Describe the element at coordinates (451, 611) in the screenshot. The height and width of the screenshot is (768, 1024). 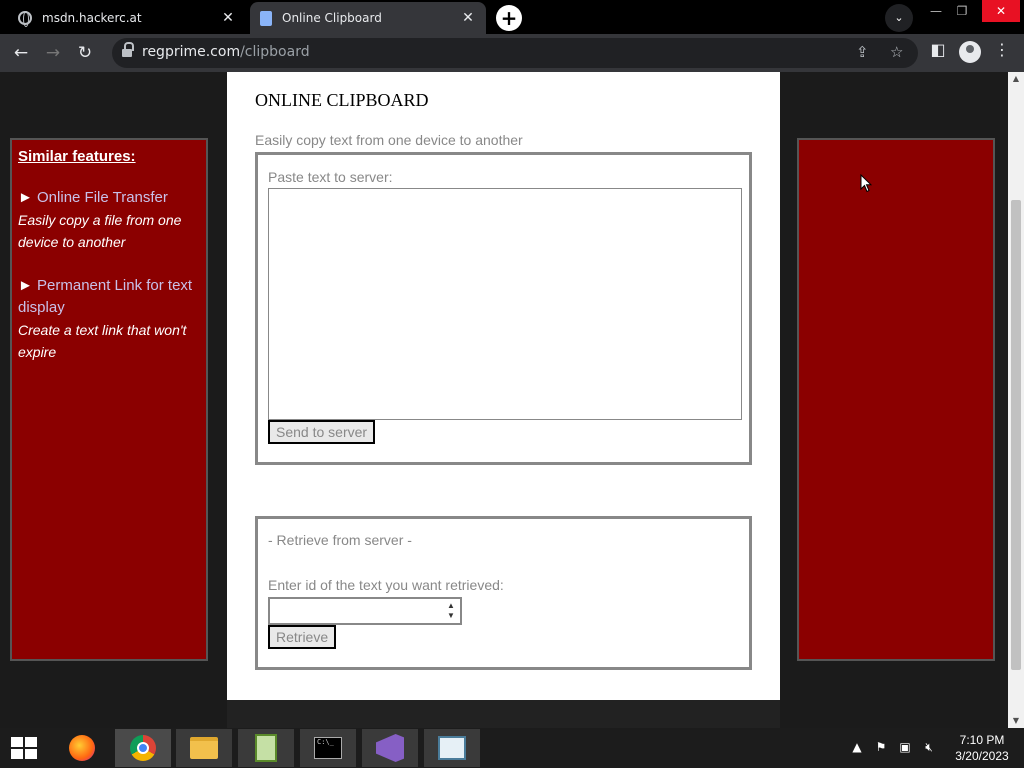
I see `number-spinner-icon: ▲ ▼` at that location.